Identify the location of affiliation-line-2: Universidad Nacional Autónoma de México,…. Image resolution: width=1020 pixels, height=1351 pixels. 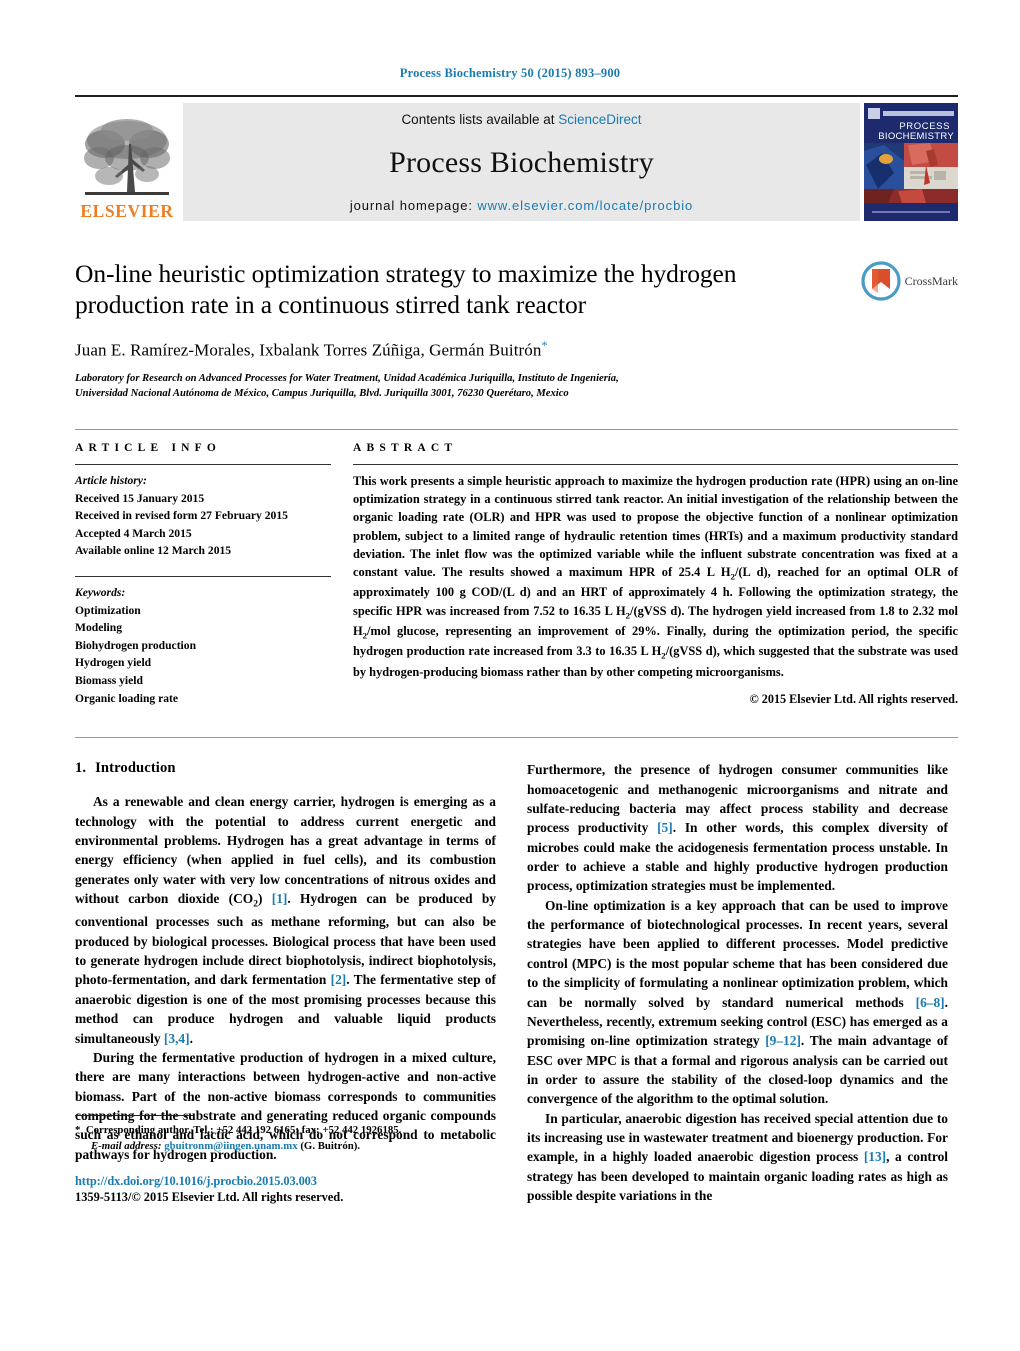
(322, 393).